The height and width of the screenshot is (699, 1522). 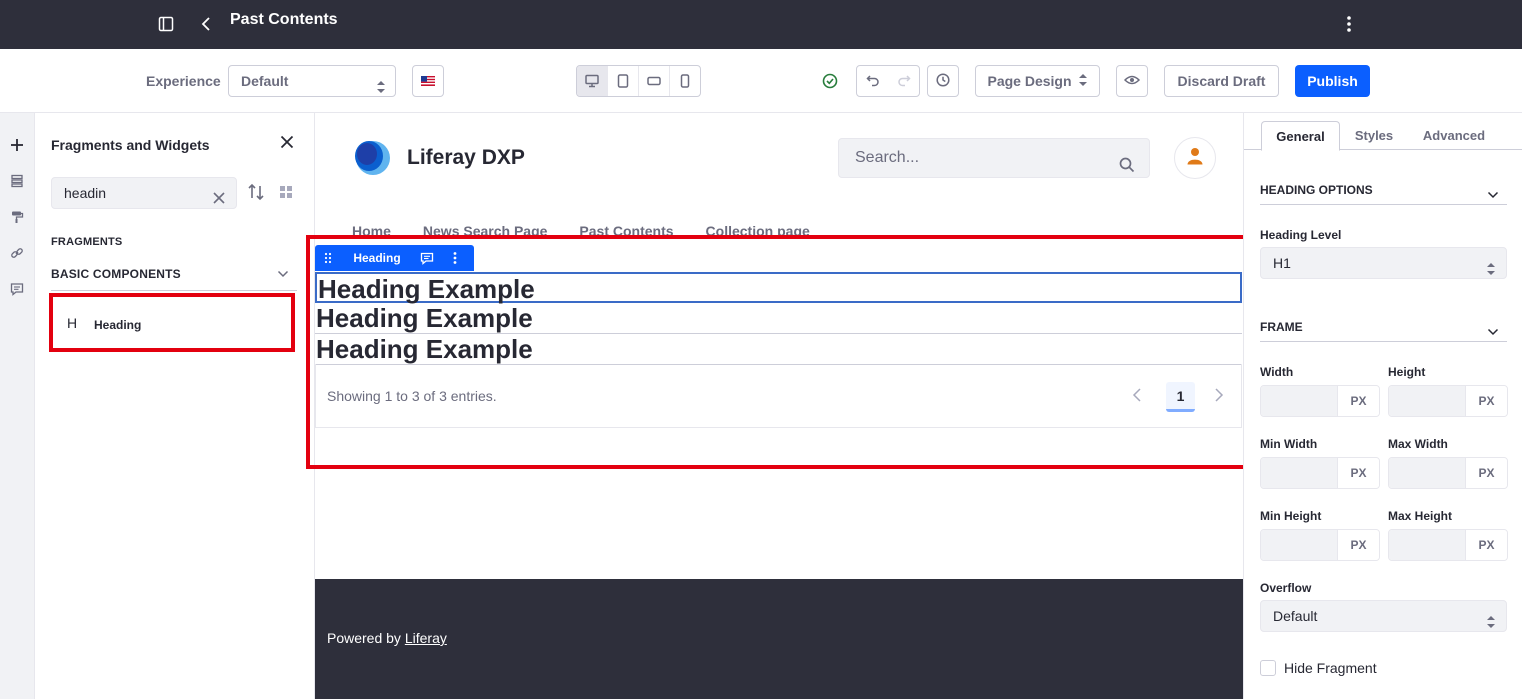 What do you see at coordinates (1383, 190) in the screenshot?
I see `heading-options-section: HEADING OPTIONS` at bounding box center [1383, 190].